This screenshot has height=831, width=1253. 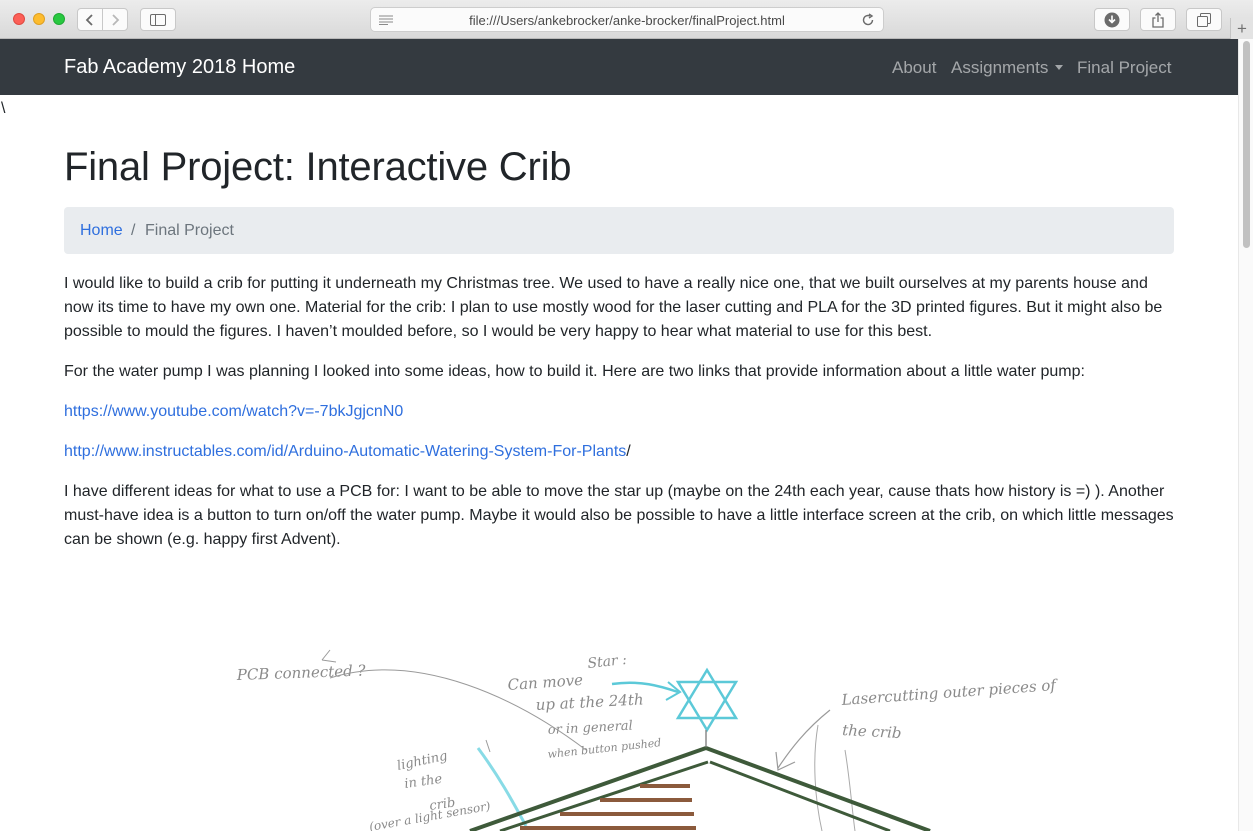 I want to click on sketch-note-star: Star :, so click(x=607, y=662).